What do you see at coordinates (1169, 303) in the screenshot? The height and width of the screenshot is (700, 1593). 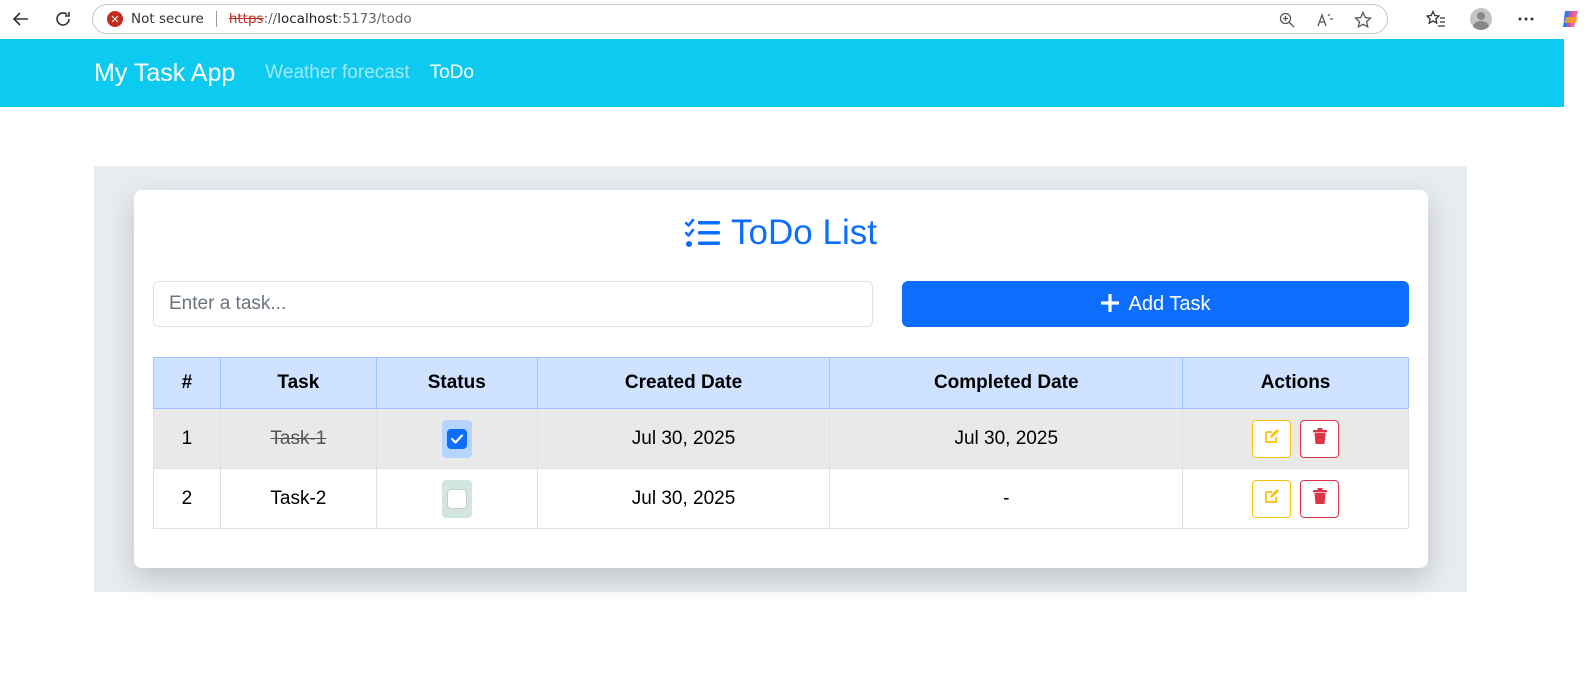 I see `add-task-label: Add Task` at bounding box center [1169, 303].